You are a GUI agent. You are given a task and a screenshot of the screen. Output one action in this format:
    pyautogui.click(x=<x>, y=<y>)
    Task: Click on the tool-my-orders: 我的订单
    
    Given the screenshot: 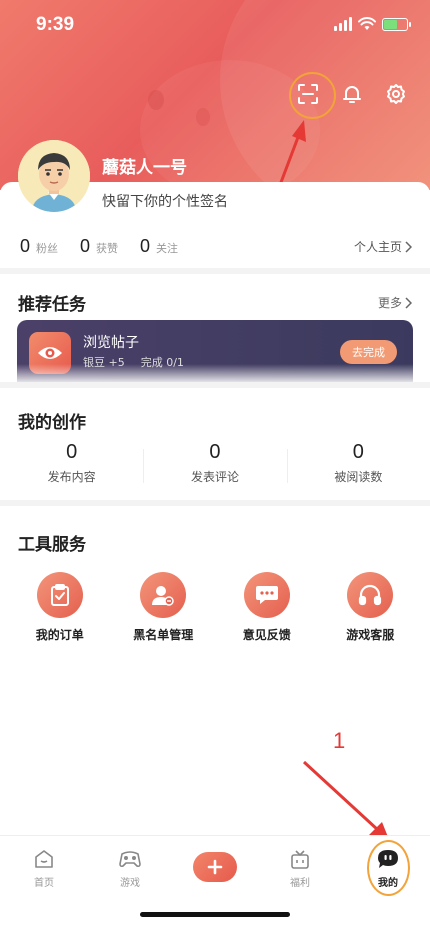 What is the action you would take?
    pyautogui.click(x=60, y=607)
    